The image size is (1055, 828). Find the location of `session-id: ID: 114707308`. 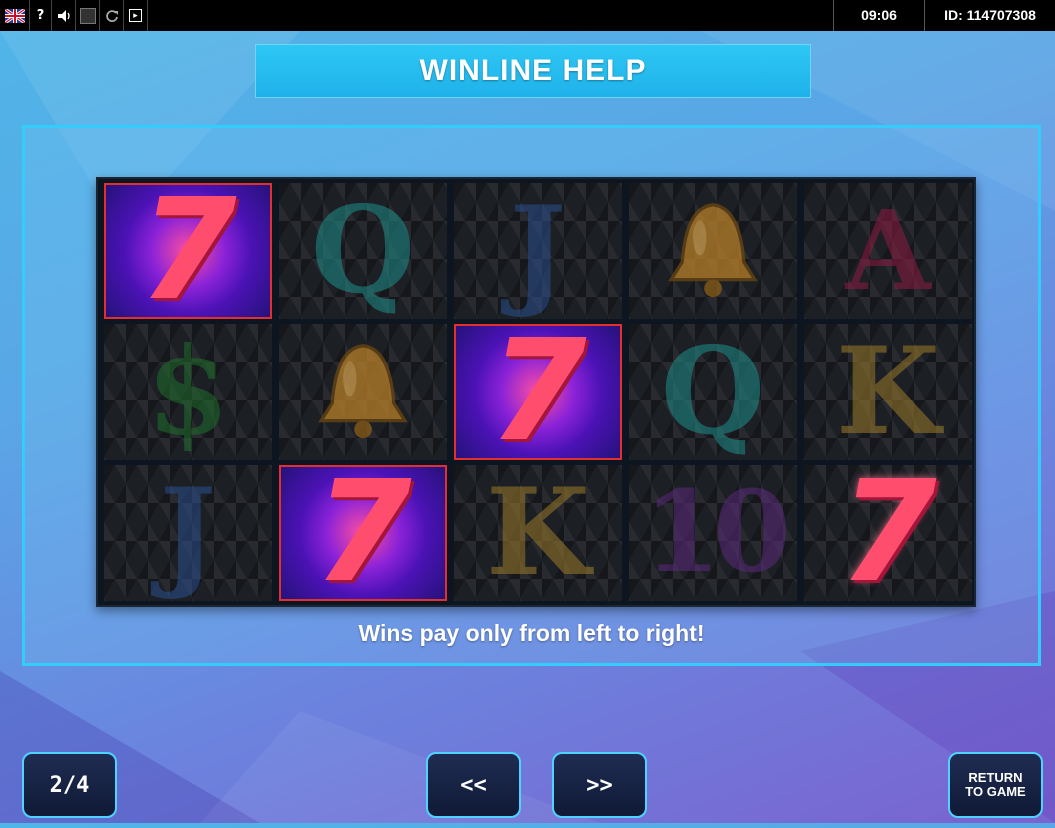

session-id: ID: 114707308 is located at coordinates (990, 15).